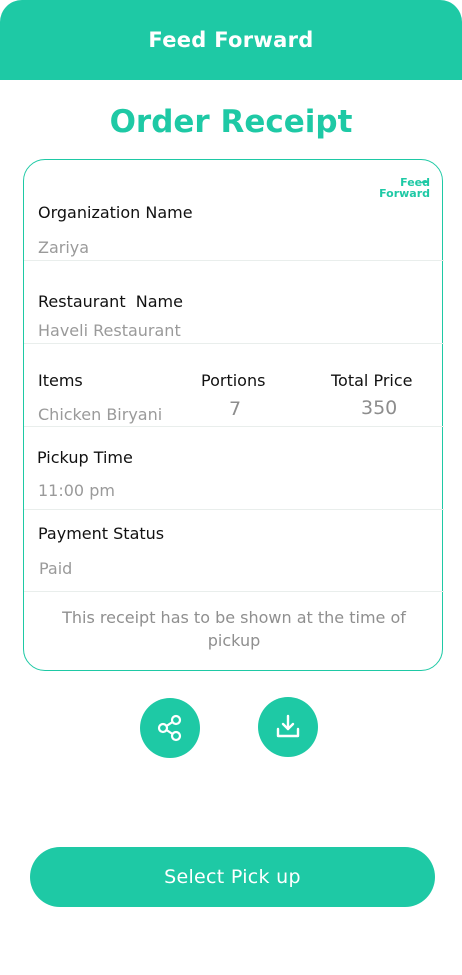 The height and width of the screenshot is (975, 462). I want to click on total-price-label: Total Price, so click(372, 380).